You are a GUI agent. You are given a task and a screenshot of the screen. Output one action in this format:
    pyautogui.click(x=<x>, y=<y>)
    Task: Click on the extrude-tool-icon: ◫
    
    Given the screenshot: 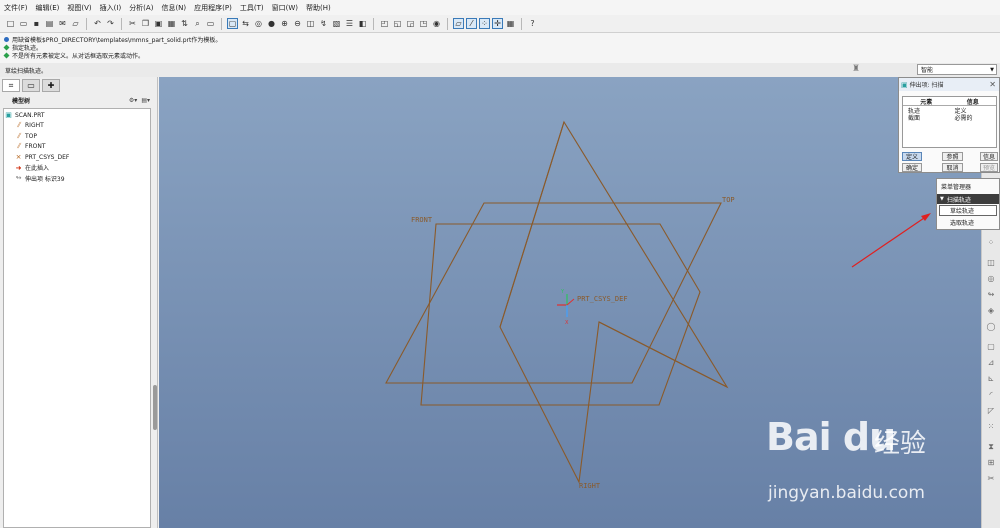 What is the action you would take?
    pyautogui.click(x=991, y=263)
    